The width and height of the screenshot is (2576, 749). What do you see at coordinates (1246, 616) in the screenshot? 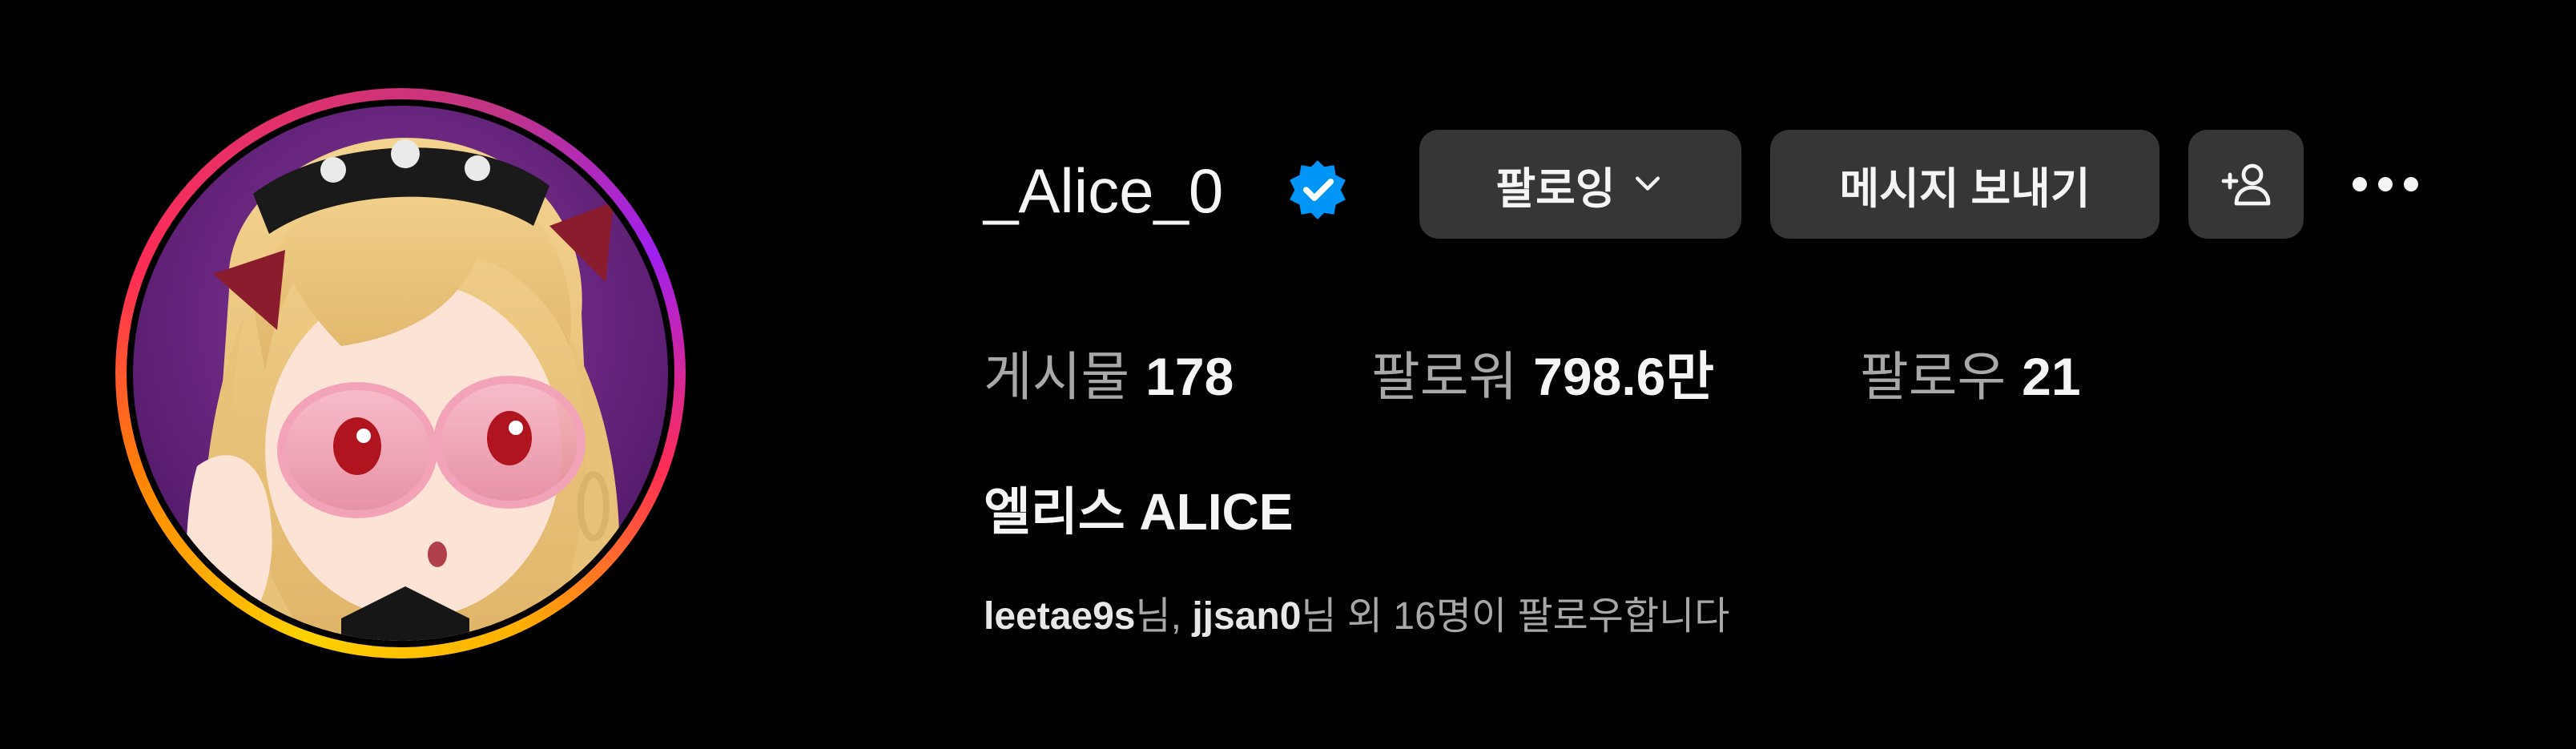
I see `followed-by-user-2: jjsan0` at bounding box center [1246, 616].